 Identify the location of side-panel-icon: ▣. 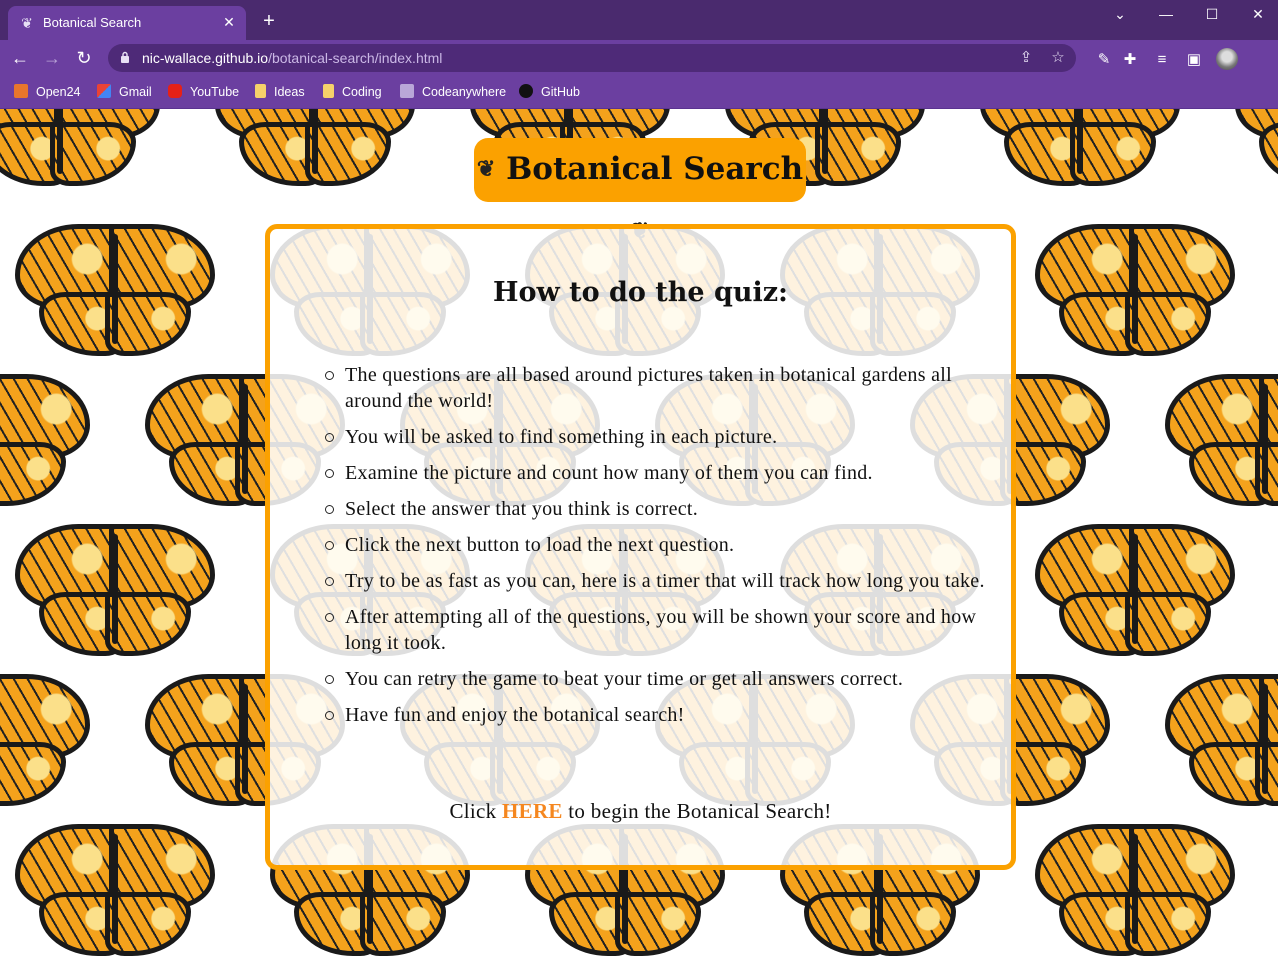
(1194, 60).